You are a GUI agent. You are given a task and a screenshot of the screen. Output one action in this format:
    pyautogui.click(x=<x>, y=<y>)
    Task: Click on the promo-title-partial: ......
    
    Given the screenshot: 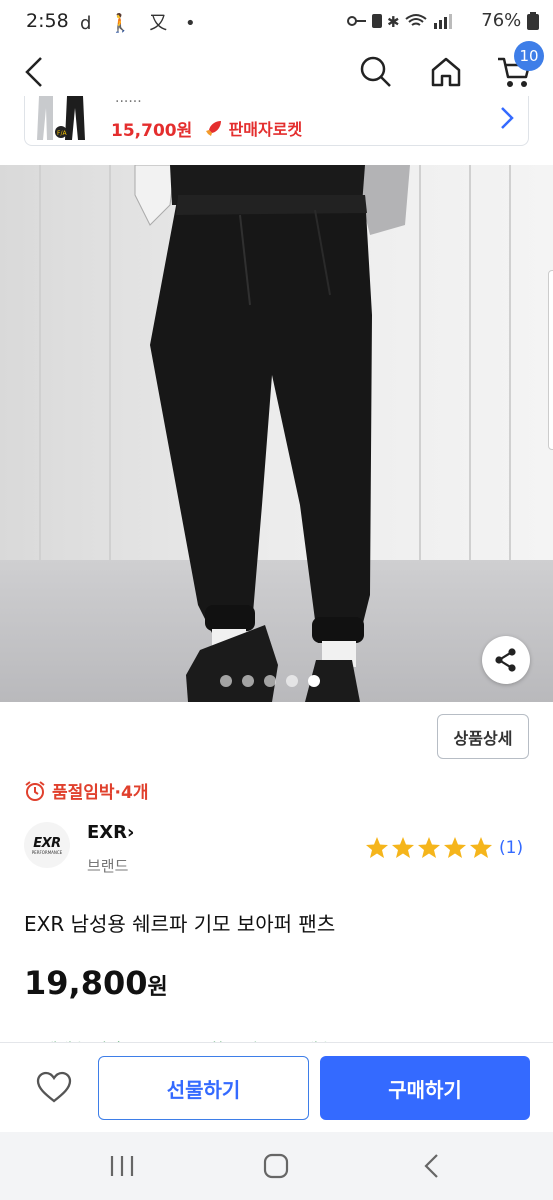 What is the action you would take?
    pyautogui.click(x=128, y=101)
    